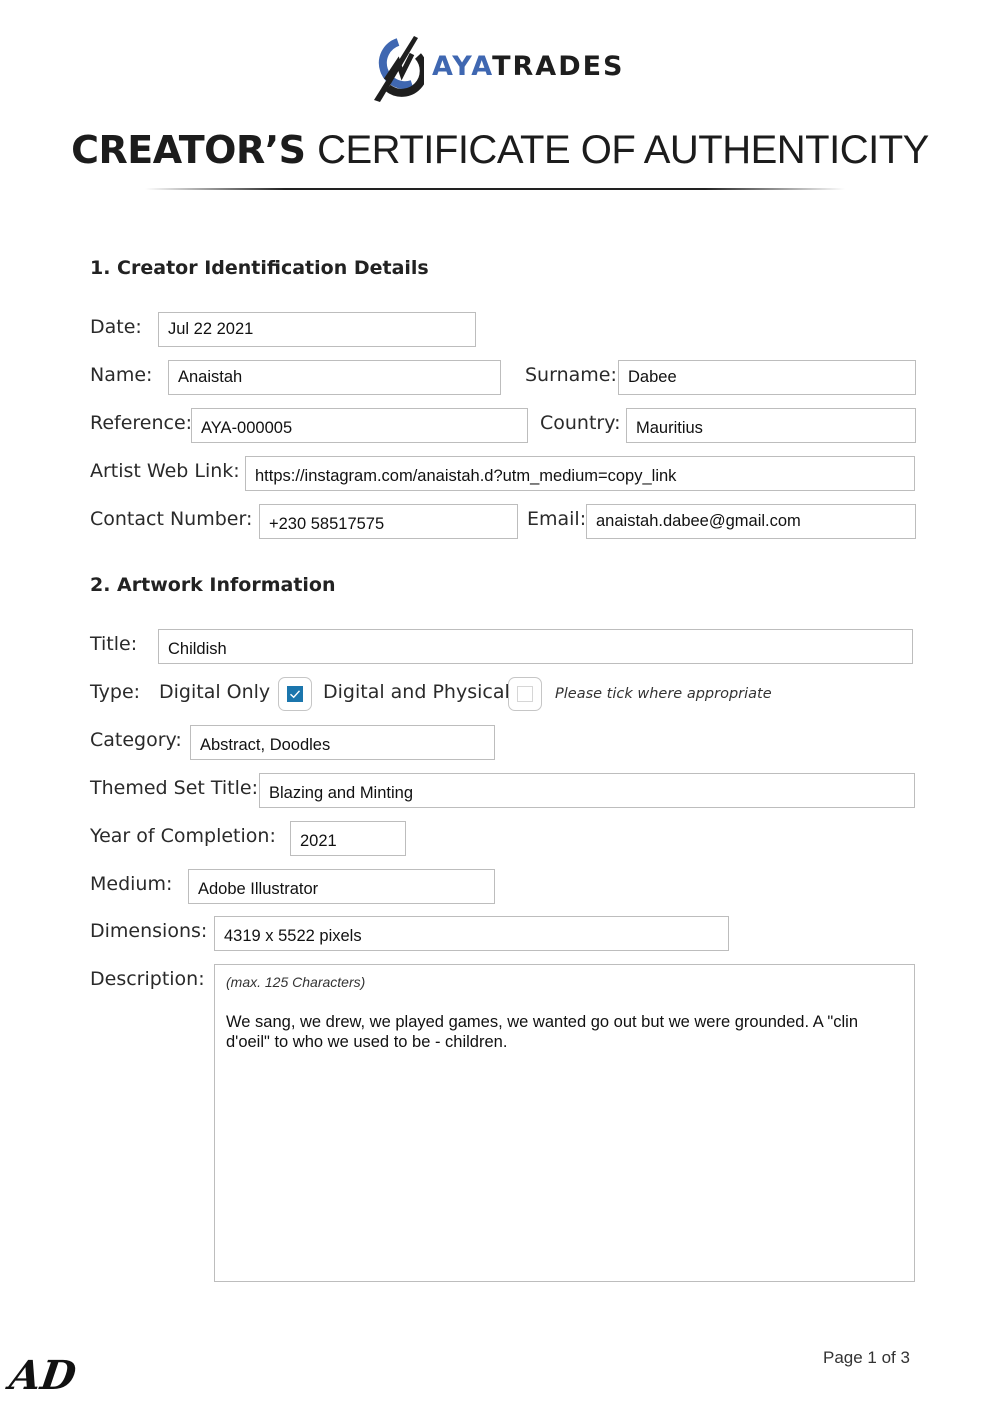 The image size is (1000, 1414). Describe the element at coordinates (399, 69) in the screenshot. I see `ayatrades-arrow-logo-icon` at that location.